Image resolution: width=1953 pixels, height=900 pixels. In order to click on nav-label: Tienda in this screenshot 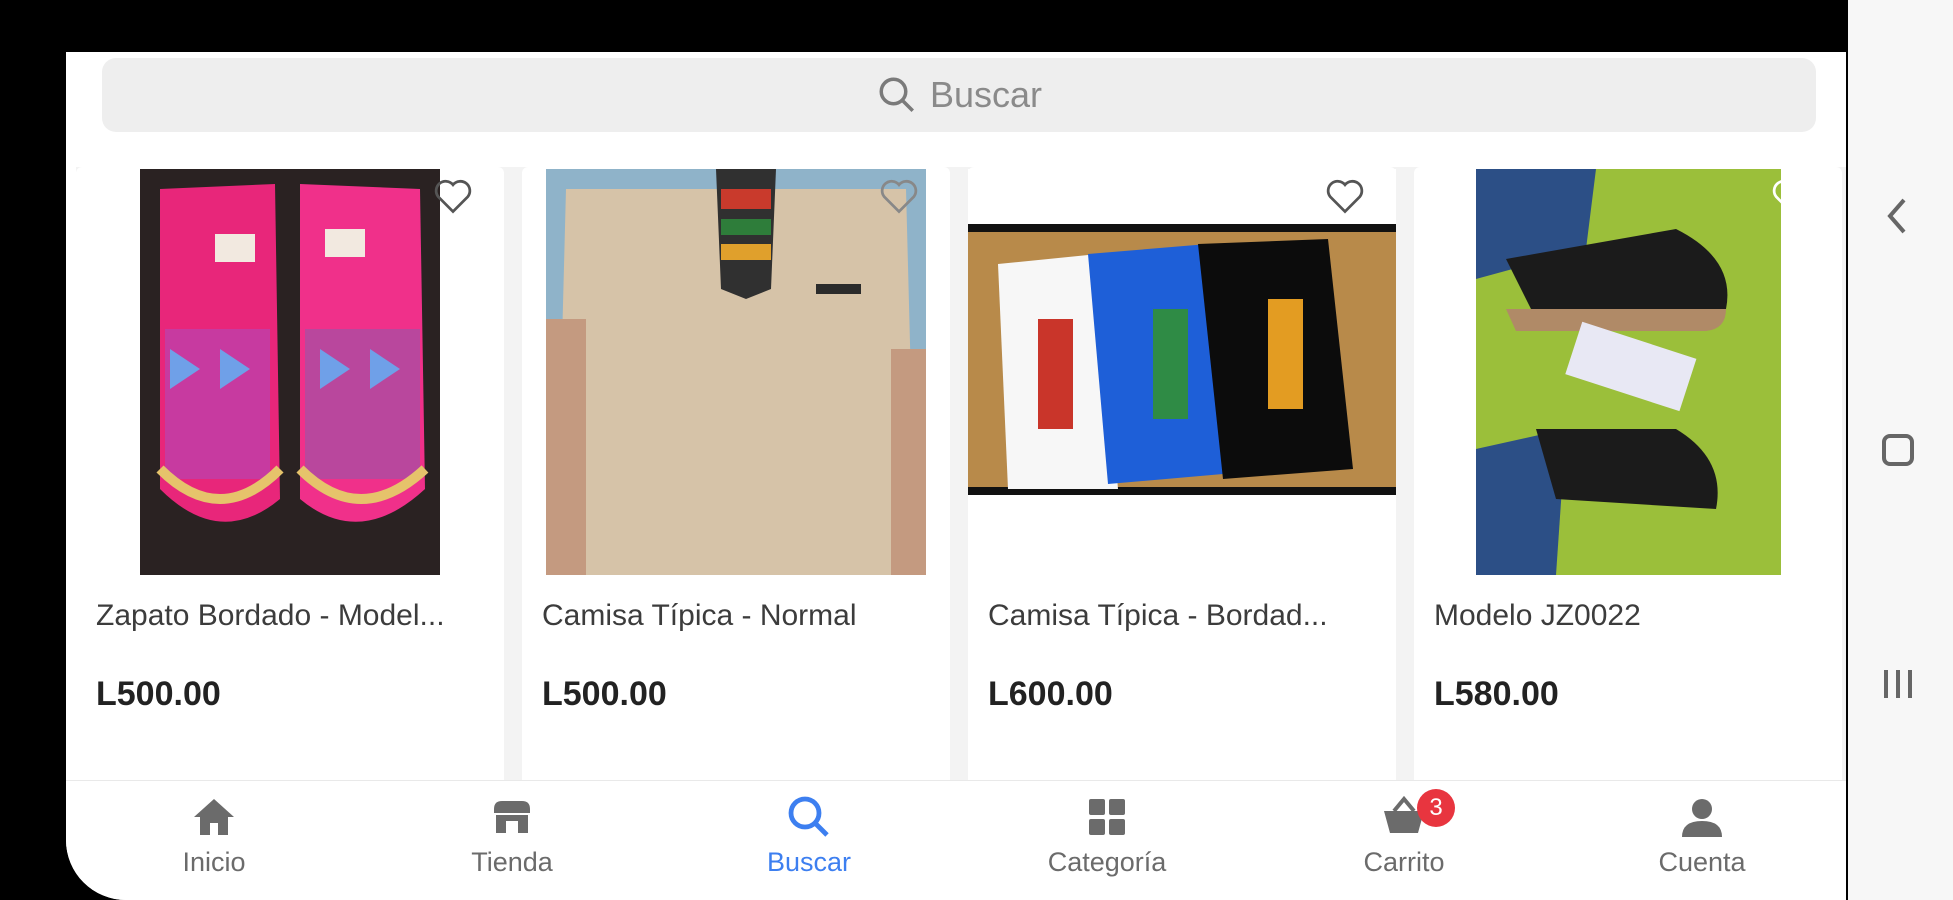, I will do `click(512, 862)`.